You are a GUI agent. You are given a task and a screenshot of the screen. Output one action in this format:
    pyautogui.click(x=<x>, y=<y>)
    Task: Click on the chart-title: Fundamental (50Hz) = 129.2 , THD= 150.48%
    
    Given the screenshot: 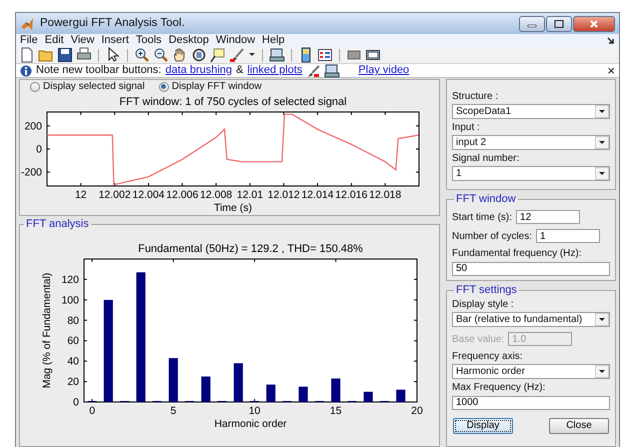 What is the action you would take?
    pyautogui.click(x=250, y=249)
    